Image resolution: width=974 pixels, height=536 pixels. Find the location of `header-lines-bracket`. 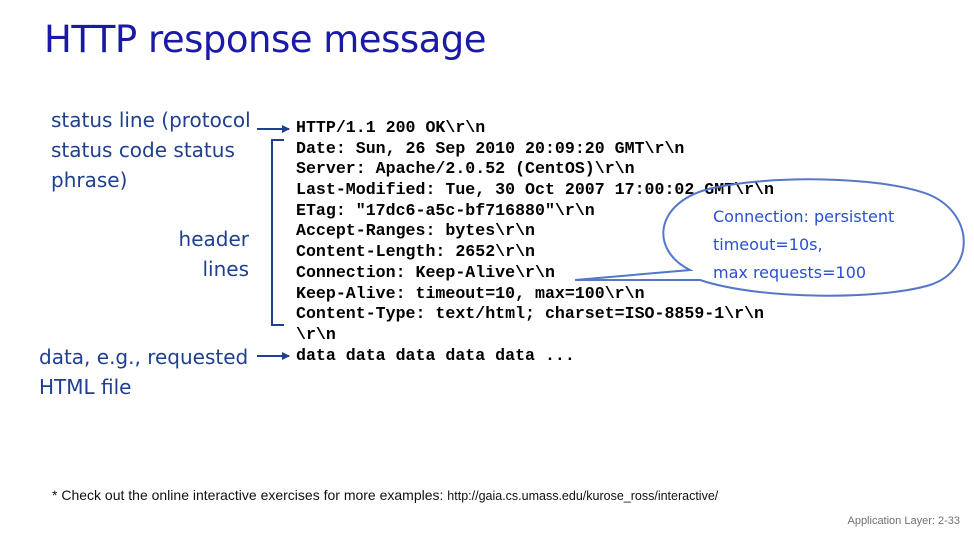

header-lines-bracket is located at coordinates (277, 232).